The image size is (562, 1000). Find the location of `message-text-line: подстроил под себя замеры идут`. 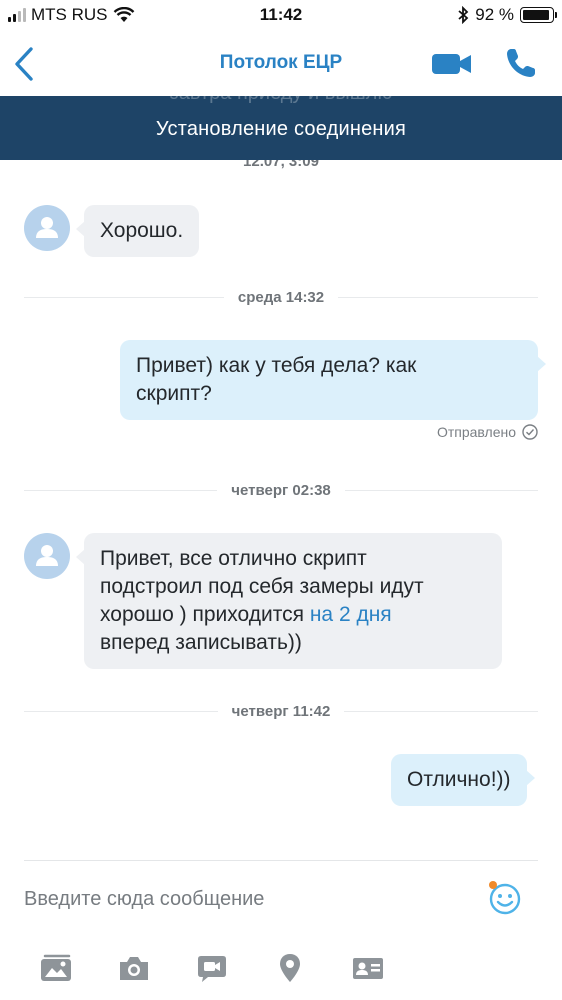

message-text-line: подстроил под себя замеры идут is located at coordinates (262, 586).